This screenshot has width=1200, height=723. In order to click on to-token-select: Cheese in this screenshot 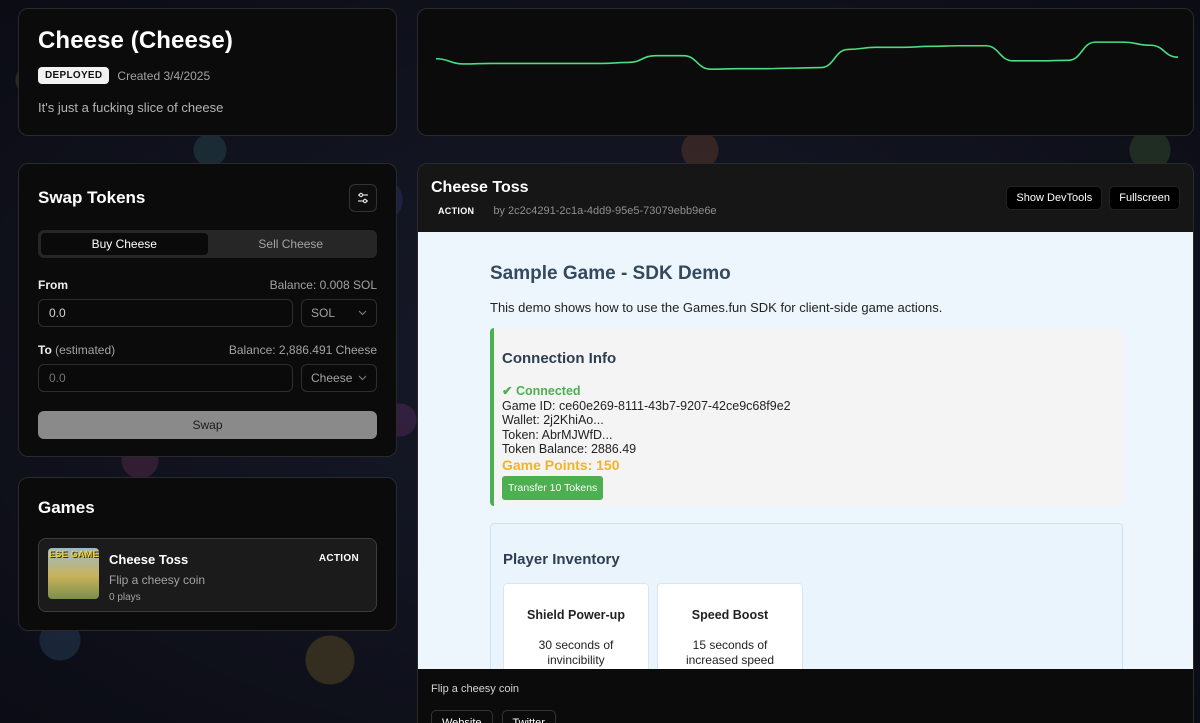, I will do `click(339, 378)`.